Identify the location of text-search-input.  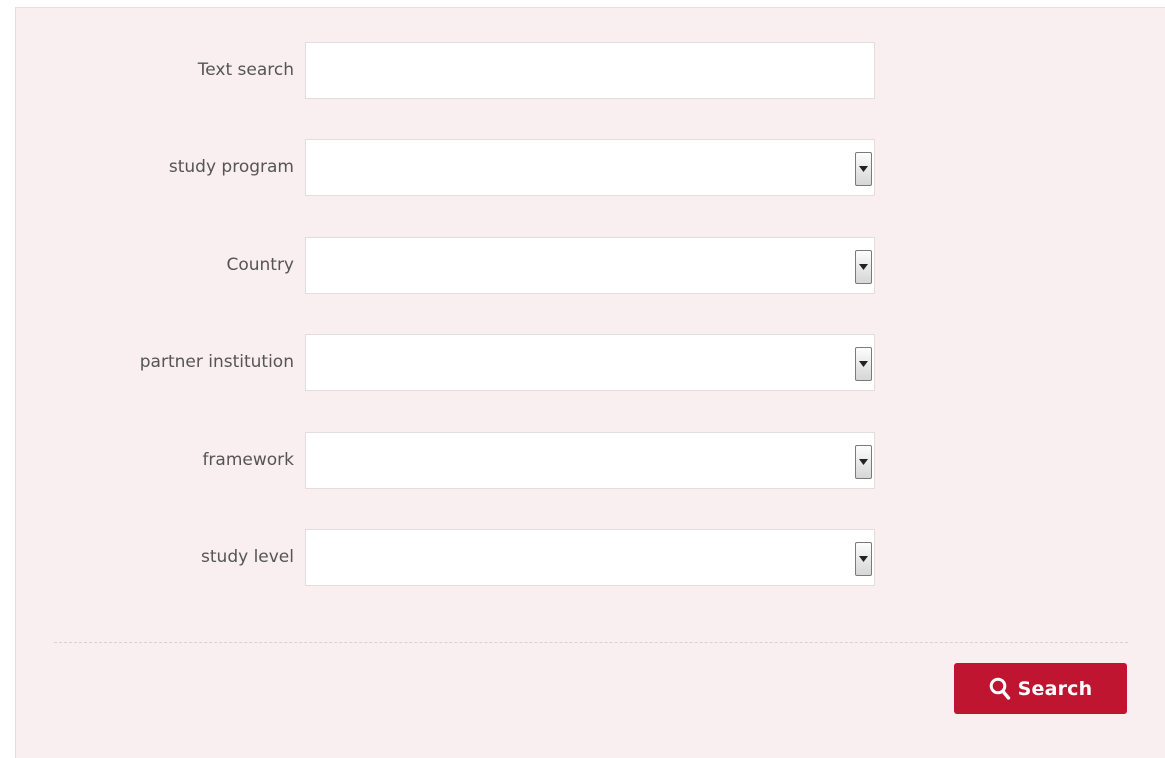
(590, 70).